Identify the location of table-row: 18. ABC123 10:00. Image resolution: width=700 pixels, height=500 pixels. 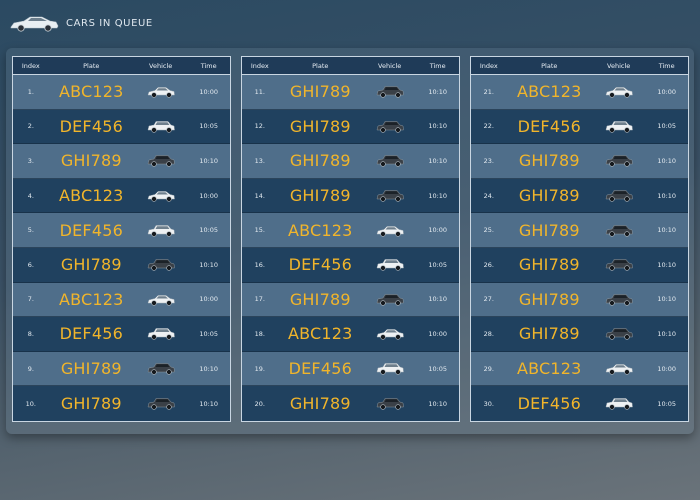
(350, 334).